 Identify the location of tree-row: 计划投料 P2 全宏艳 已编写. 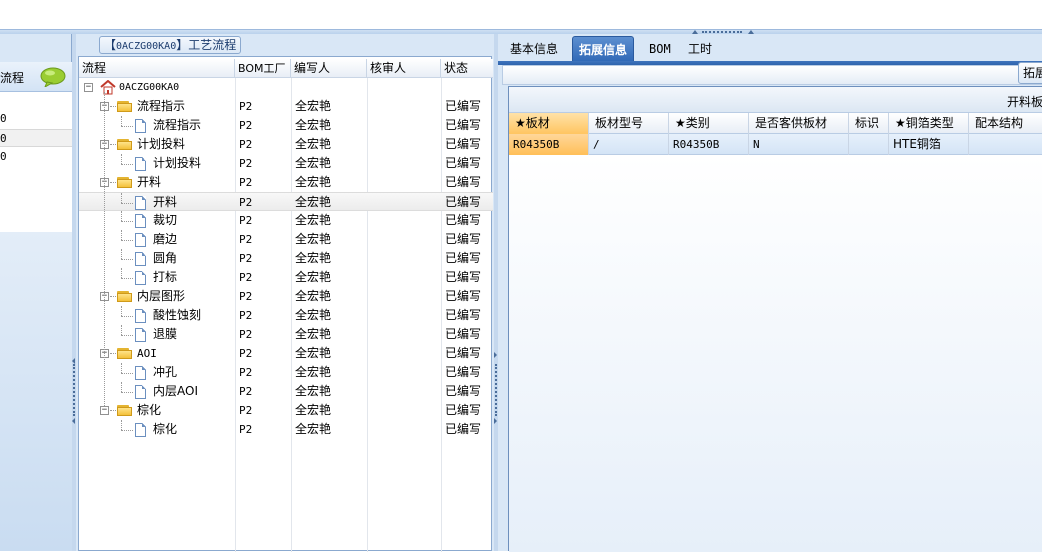
(286, 163).